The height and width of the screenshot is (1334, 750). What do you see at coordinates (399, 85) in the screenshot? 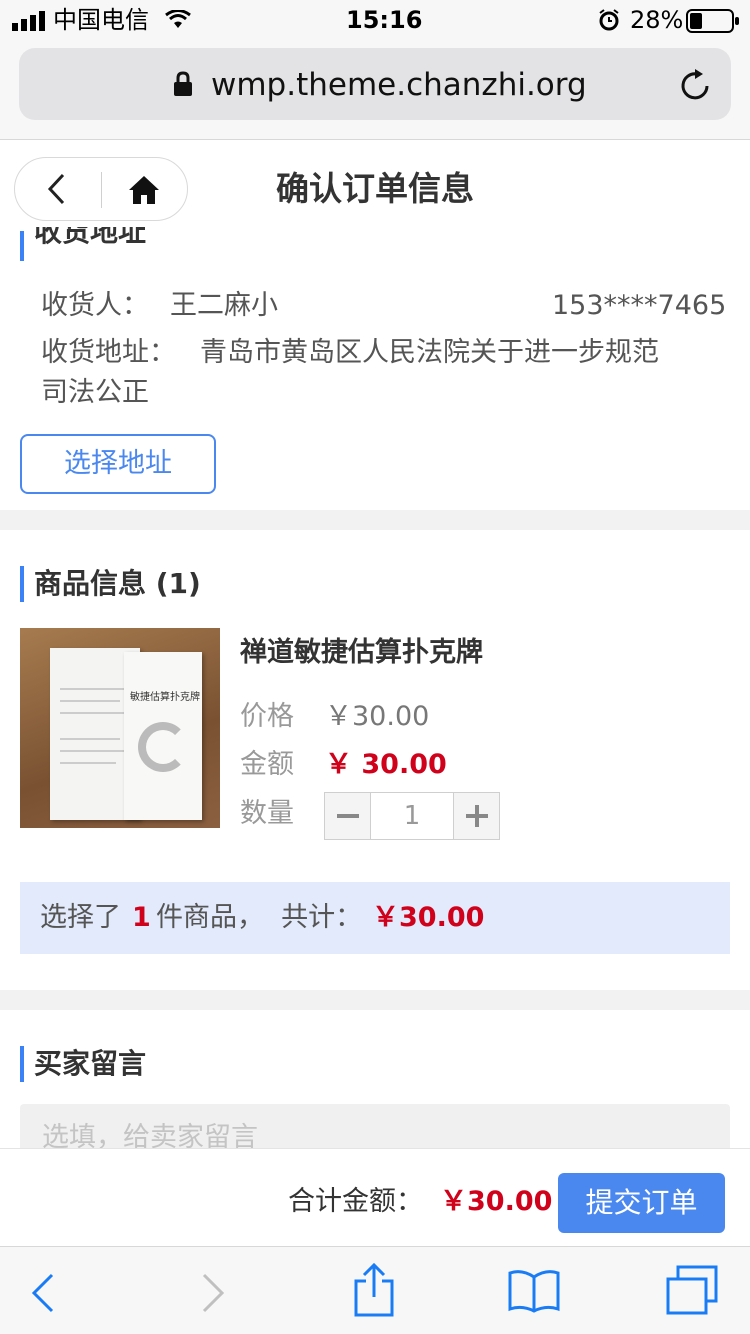
I see `url-text: wmp.theme.chanzhi.org` at bounding box center [399, 85].